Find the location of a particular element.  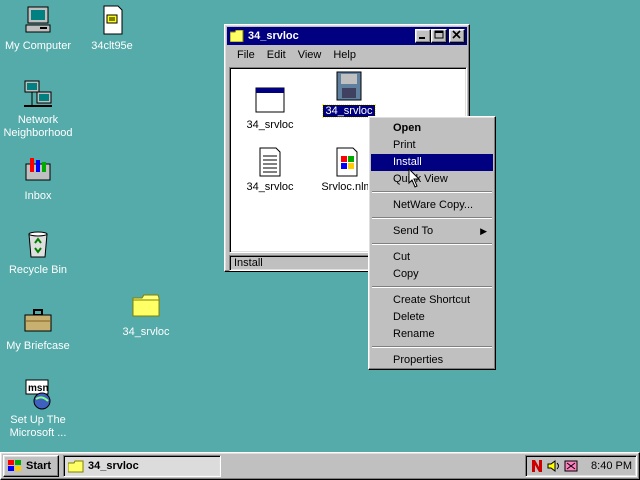

menu-item-open: Open is located at coordinates (432, 128).